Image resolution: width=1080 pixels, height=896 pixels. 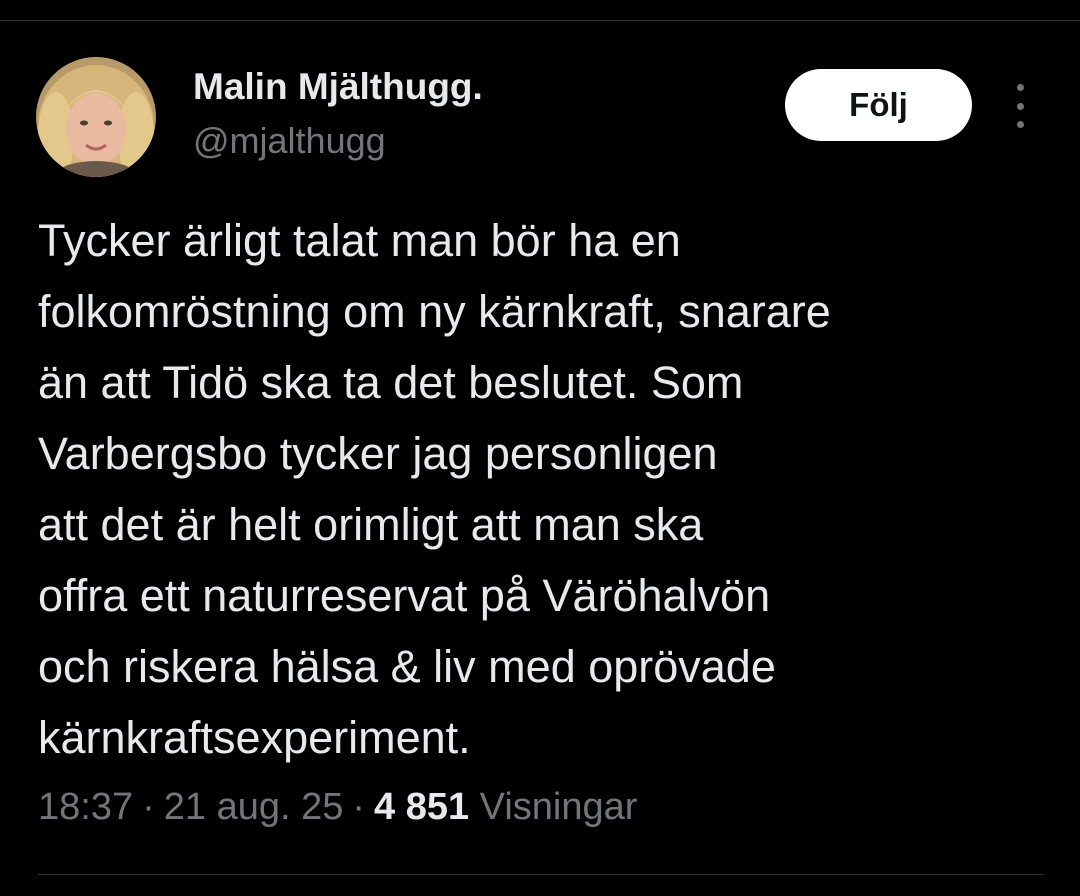 I want to click on tweet-line: kärnkraftsexperiment., so click(x=254, y=737).